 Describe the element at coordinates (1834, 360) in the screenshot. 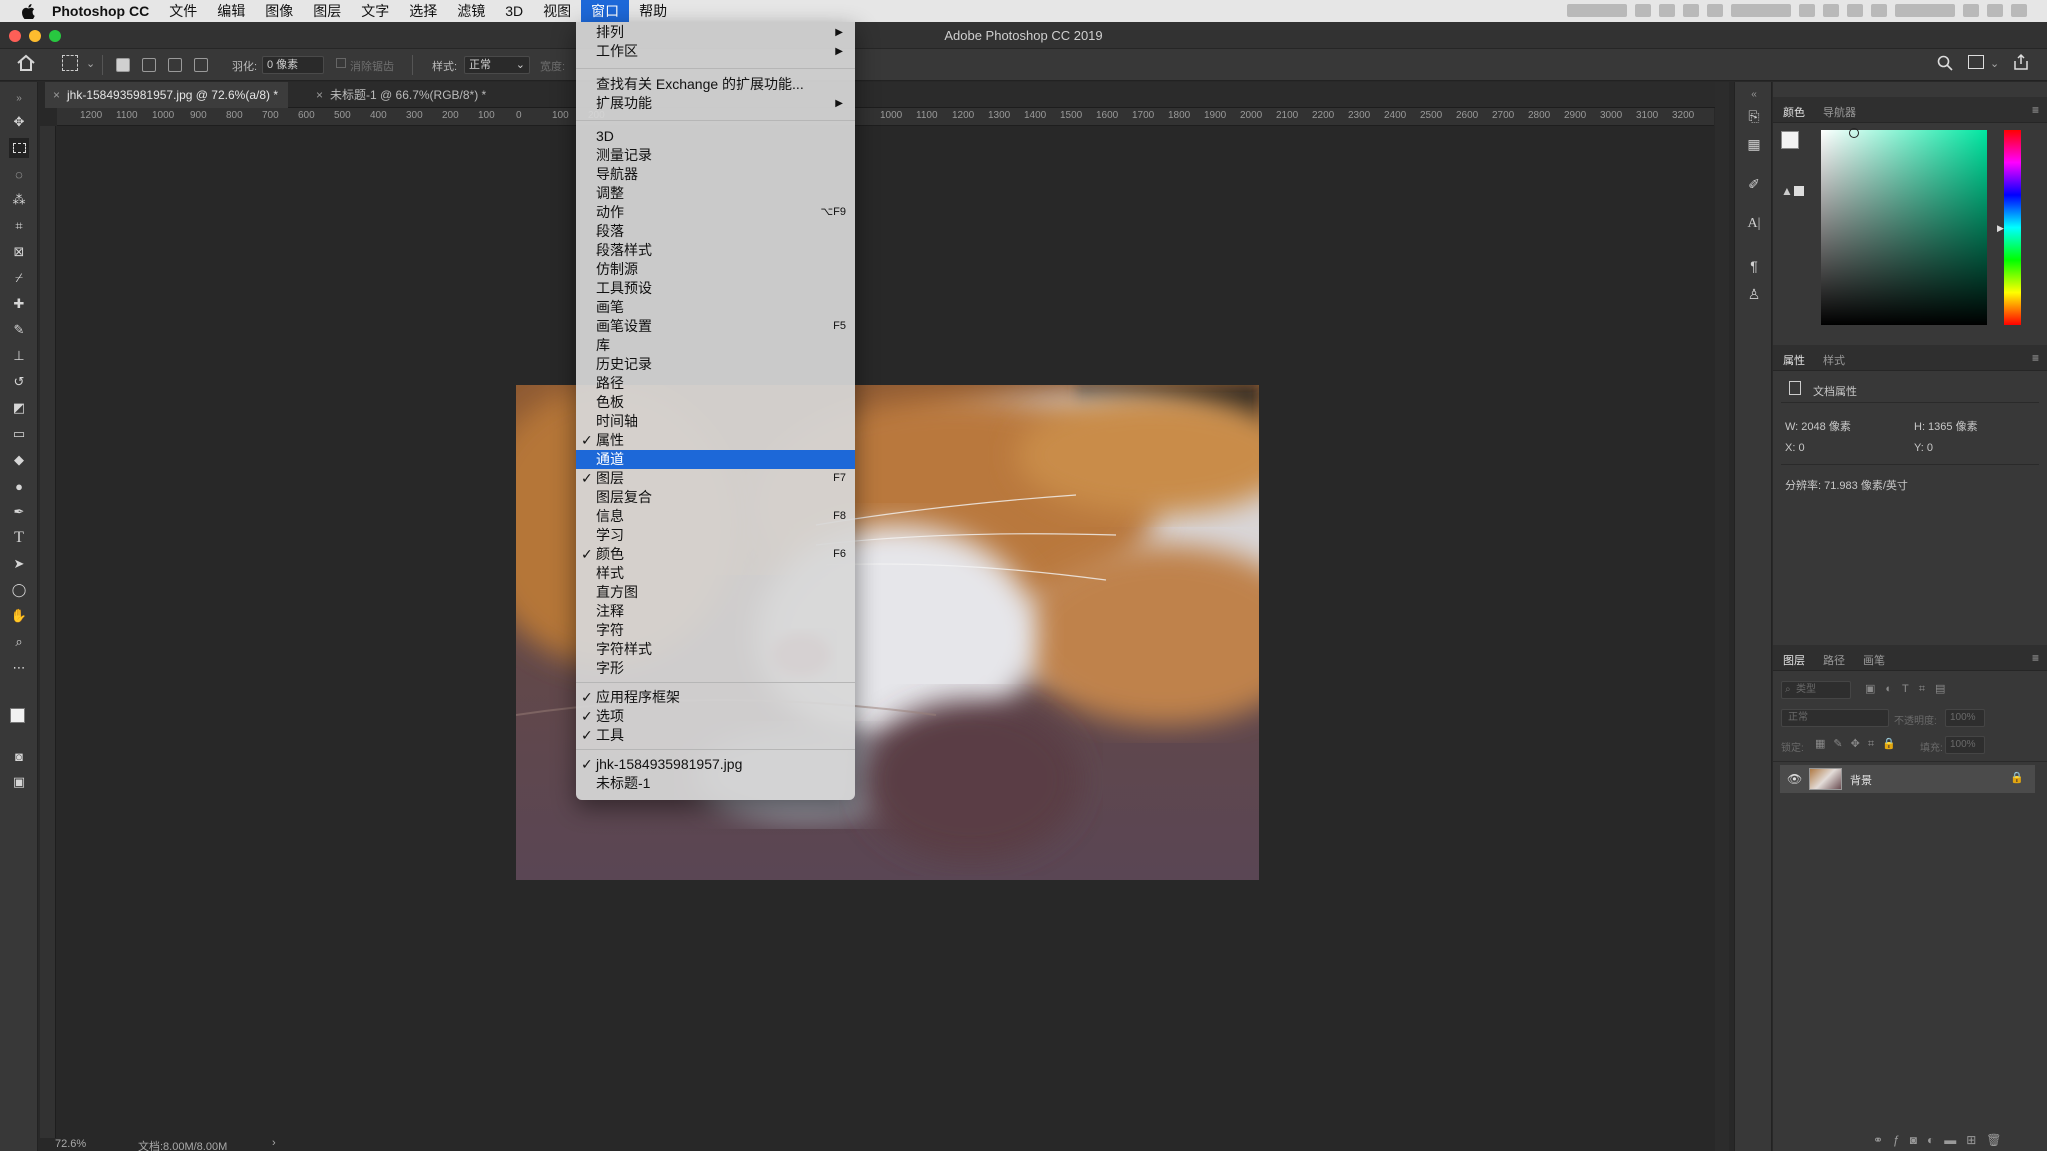

I see `tab-styles: 样式` at that location.